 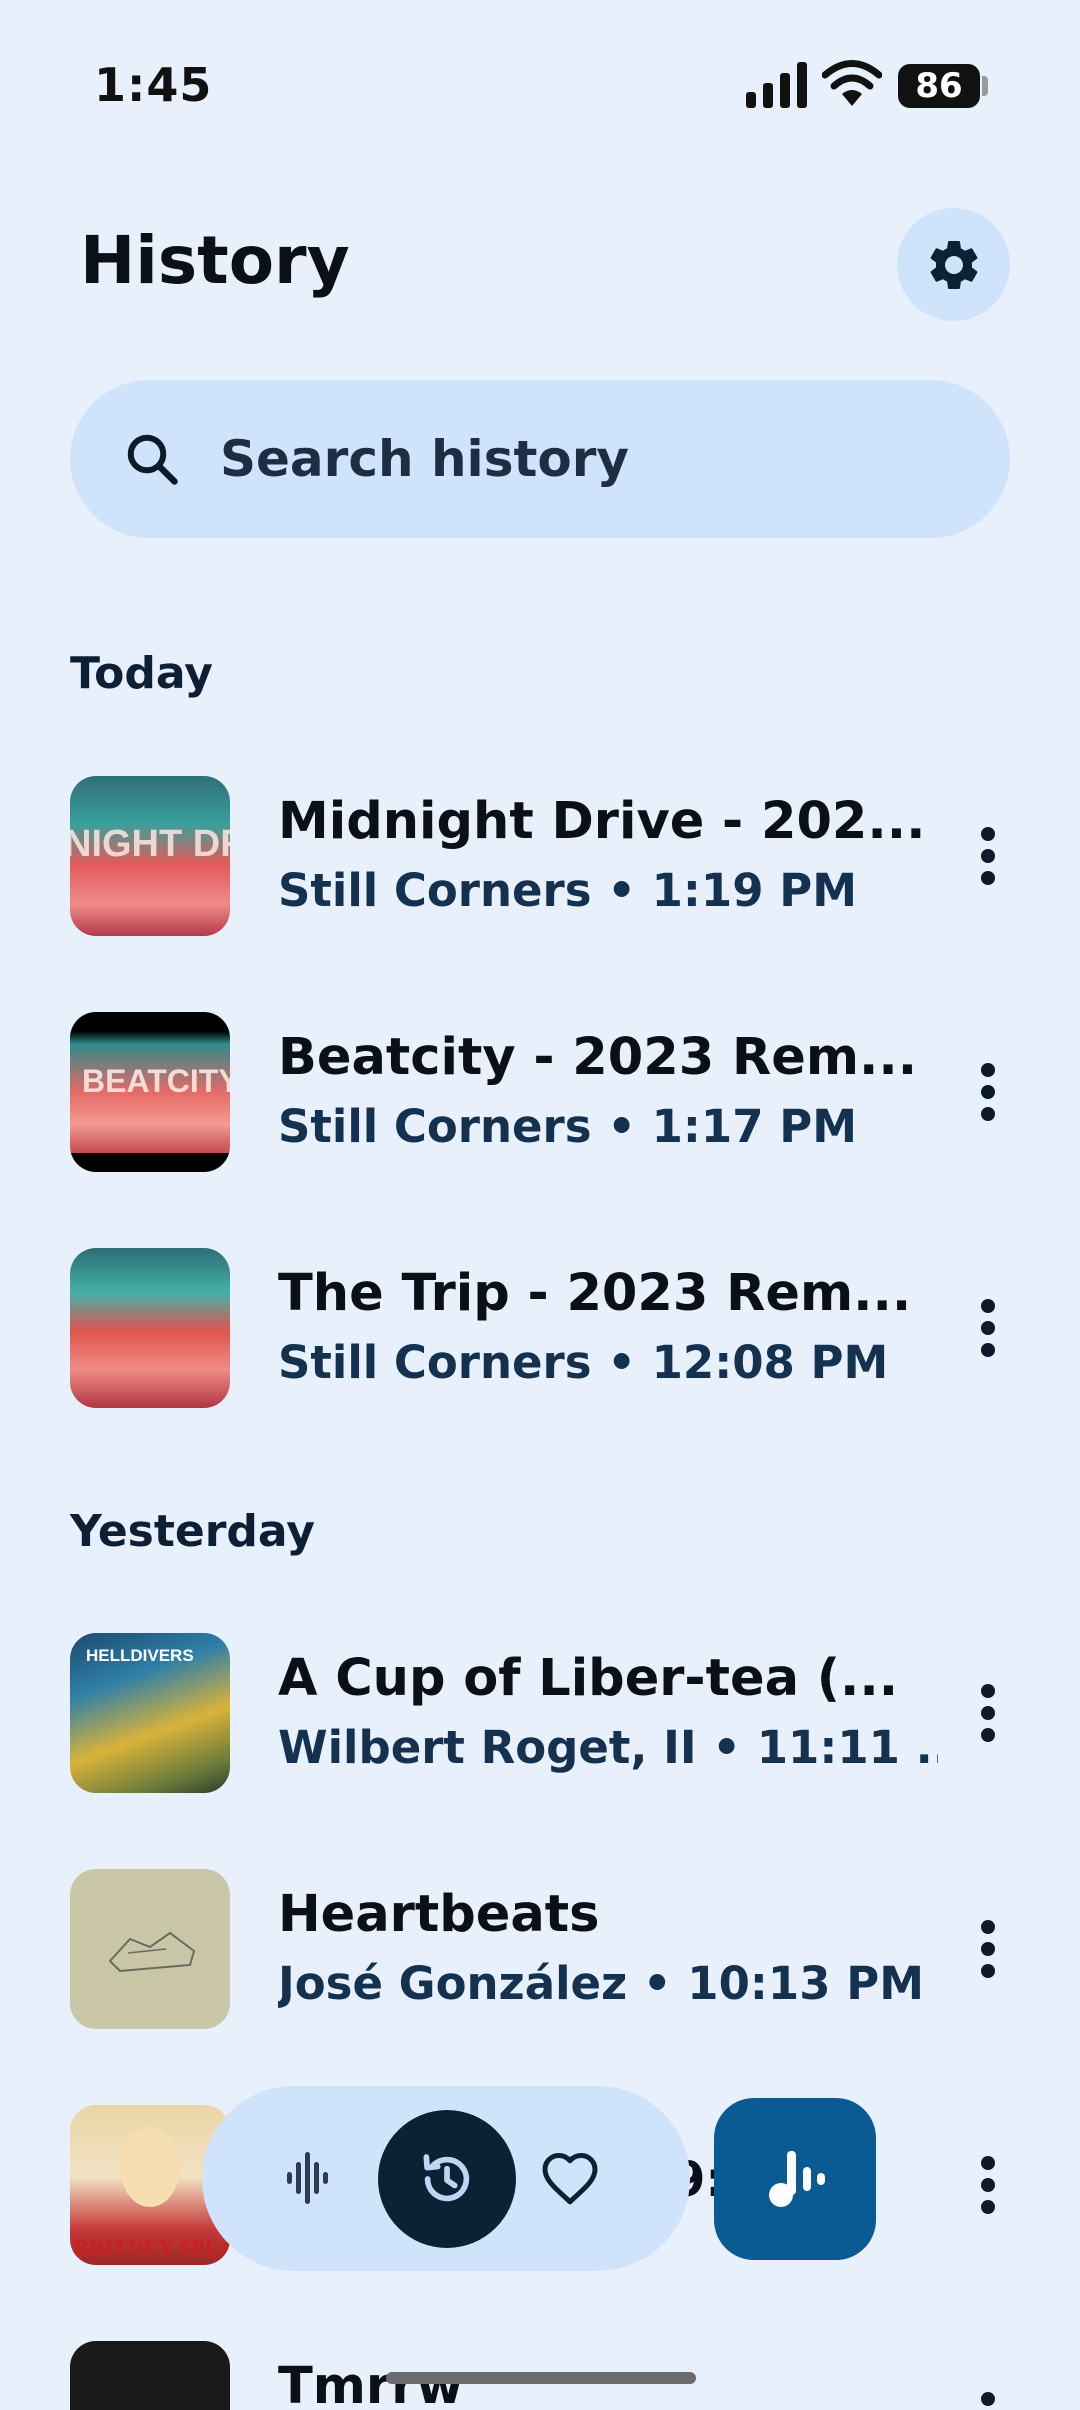 What do you see at coordinates (140, 1655) in the screenshot?
I see `album-art-text: HELLDIVERS` at bounding box center [140, 1655].